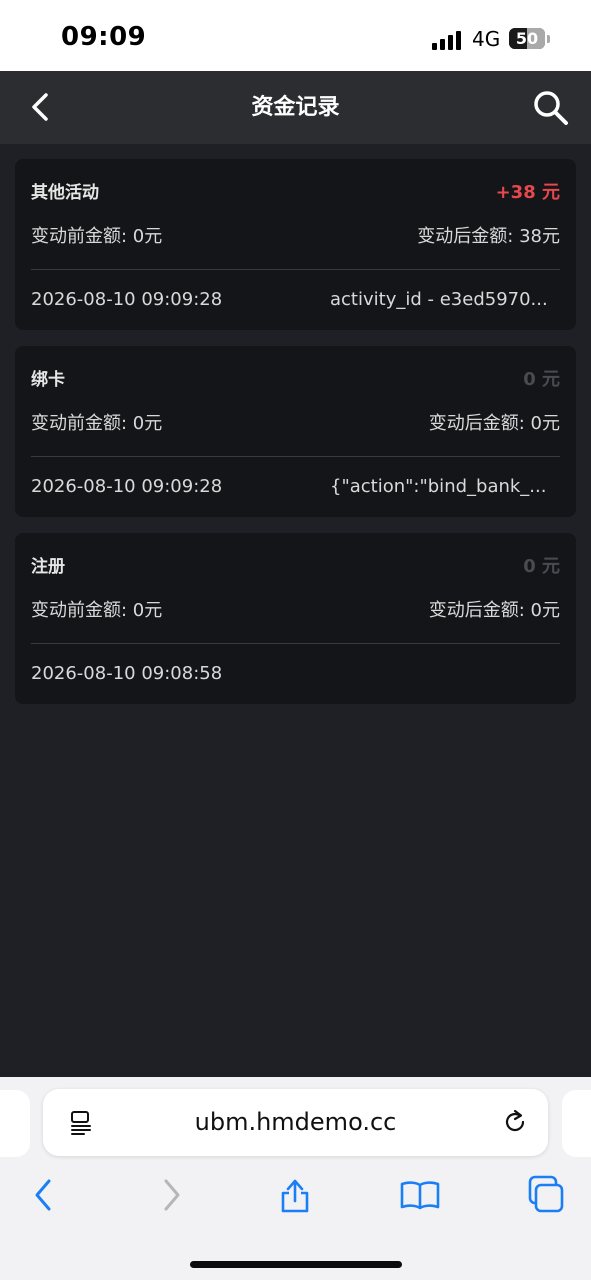 The width and height of the screenshot is (591, 1280). I want to click on browser-forward-button, so click(172, 1195).